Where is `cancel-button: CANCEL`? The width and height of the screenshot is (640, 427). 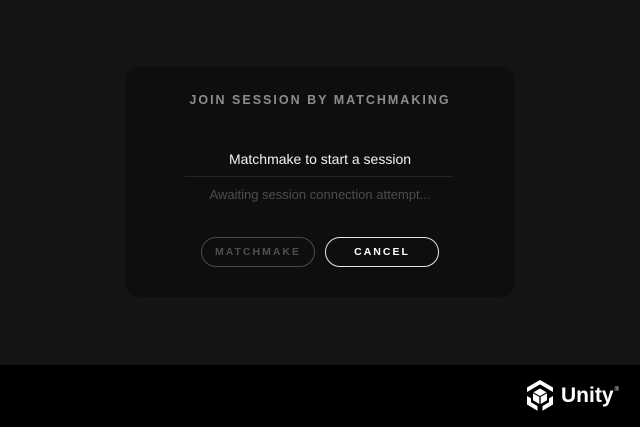
cancel-button: CANCEL is located at coordinates (382, 252).